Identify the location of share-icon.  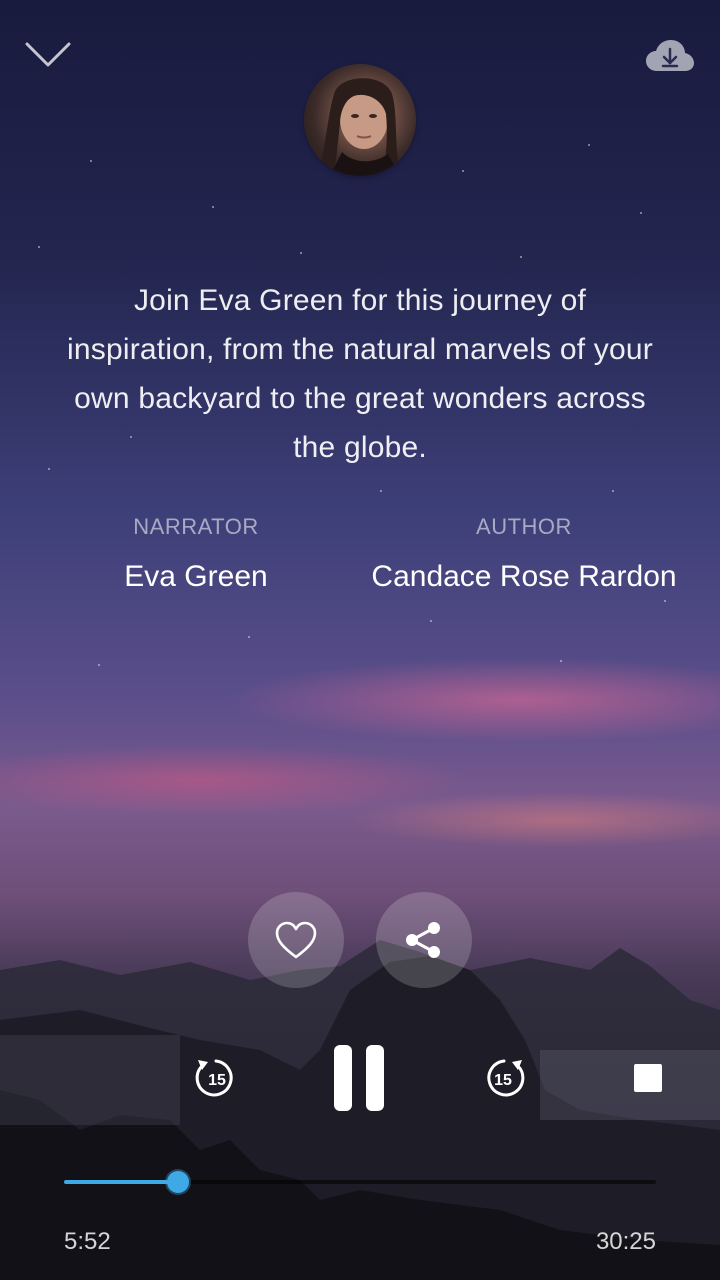
(423, 940).